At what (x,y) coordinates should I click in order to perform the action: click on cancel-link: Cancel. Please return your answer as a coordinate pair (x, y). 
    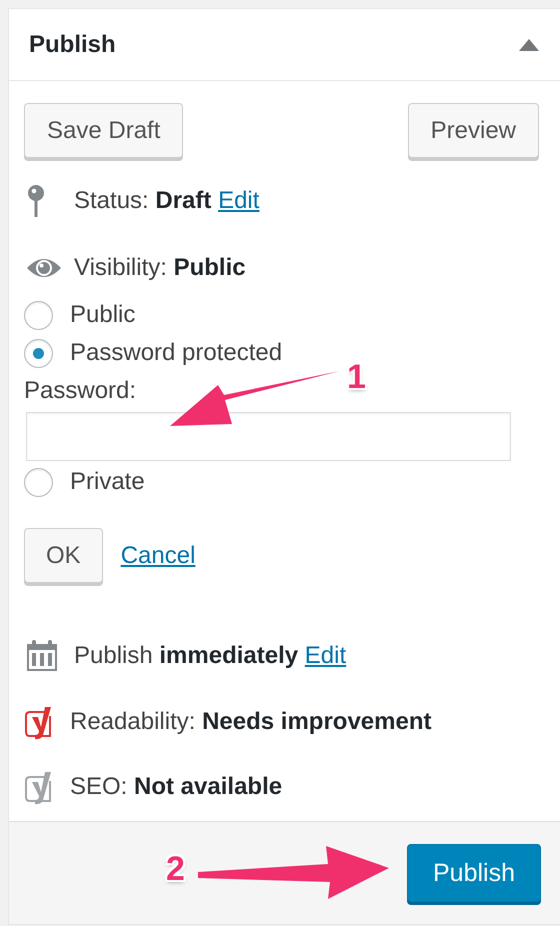
    Looking at the image, I should click on (158, 556).